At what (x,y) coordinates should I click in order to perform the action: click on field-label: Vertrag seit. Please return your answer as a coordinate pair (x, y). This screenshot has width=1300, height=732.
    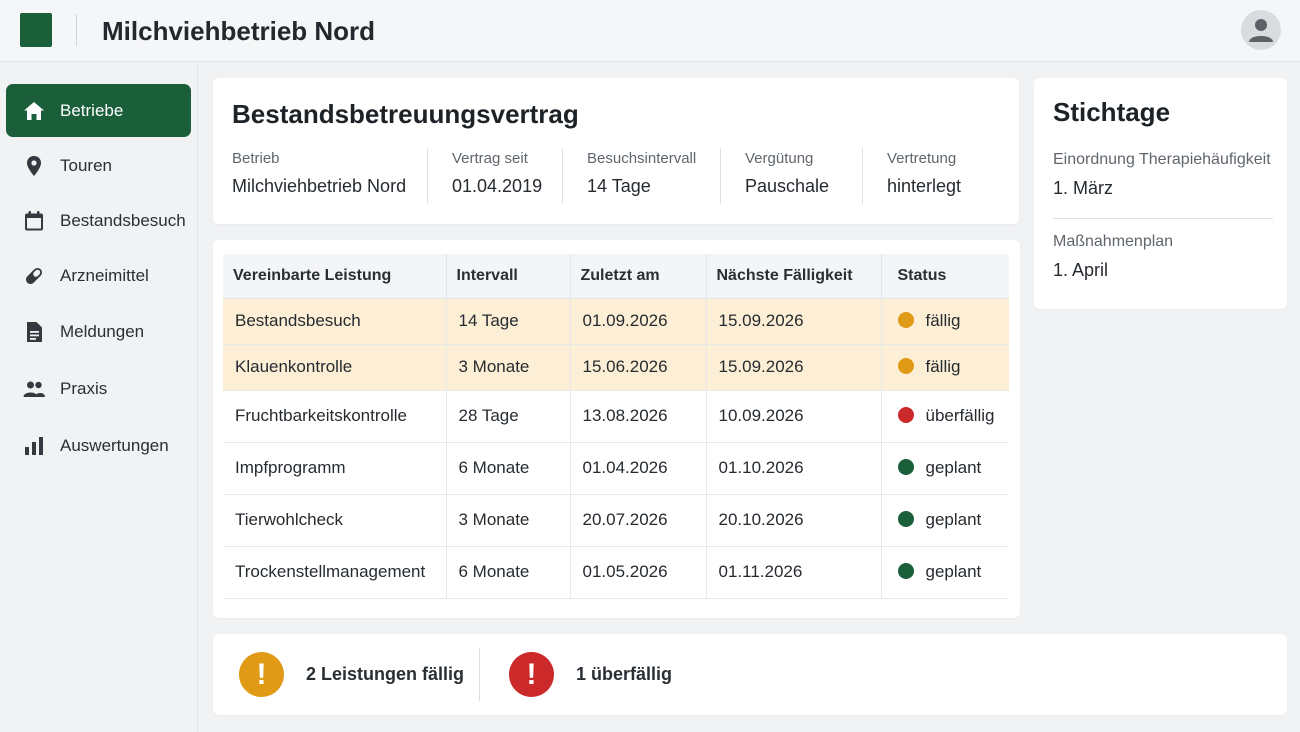
    Looking at the image, I should click on (490, 158).